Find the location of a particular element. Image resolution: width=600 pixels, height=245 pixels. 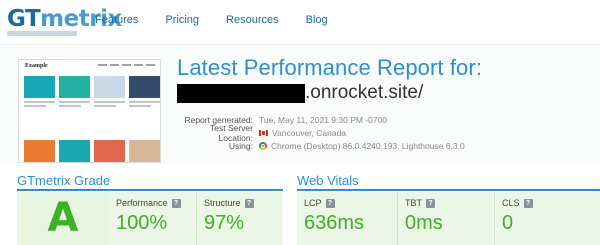

metric-label-wrap: Performance ? is located at coordinates (148, 203).